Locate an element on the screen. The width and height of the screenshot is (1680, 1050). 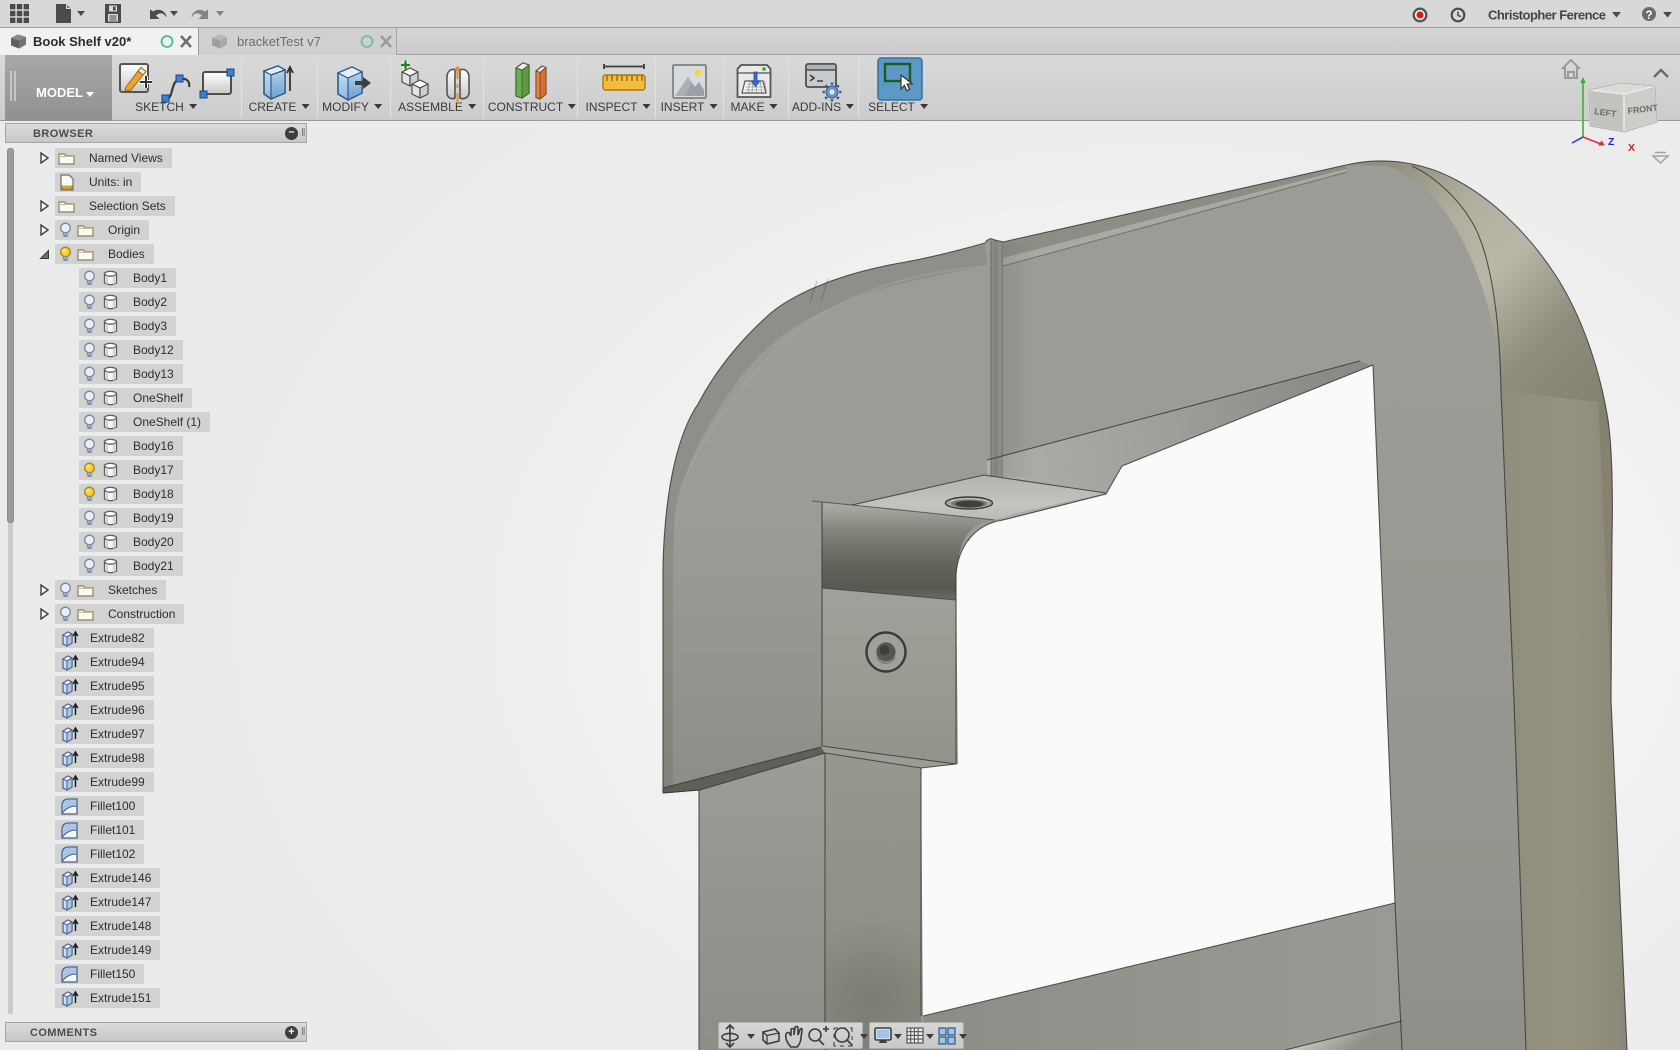
svg-text: Z is located at coordinates (1611, 142).